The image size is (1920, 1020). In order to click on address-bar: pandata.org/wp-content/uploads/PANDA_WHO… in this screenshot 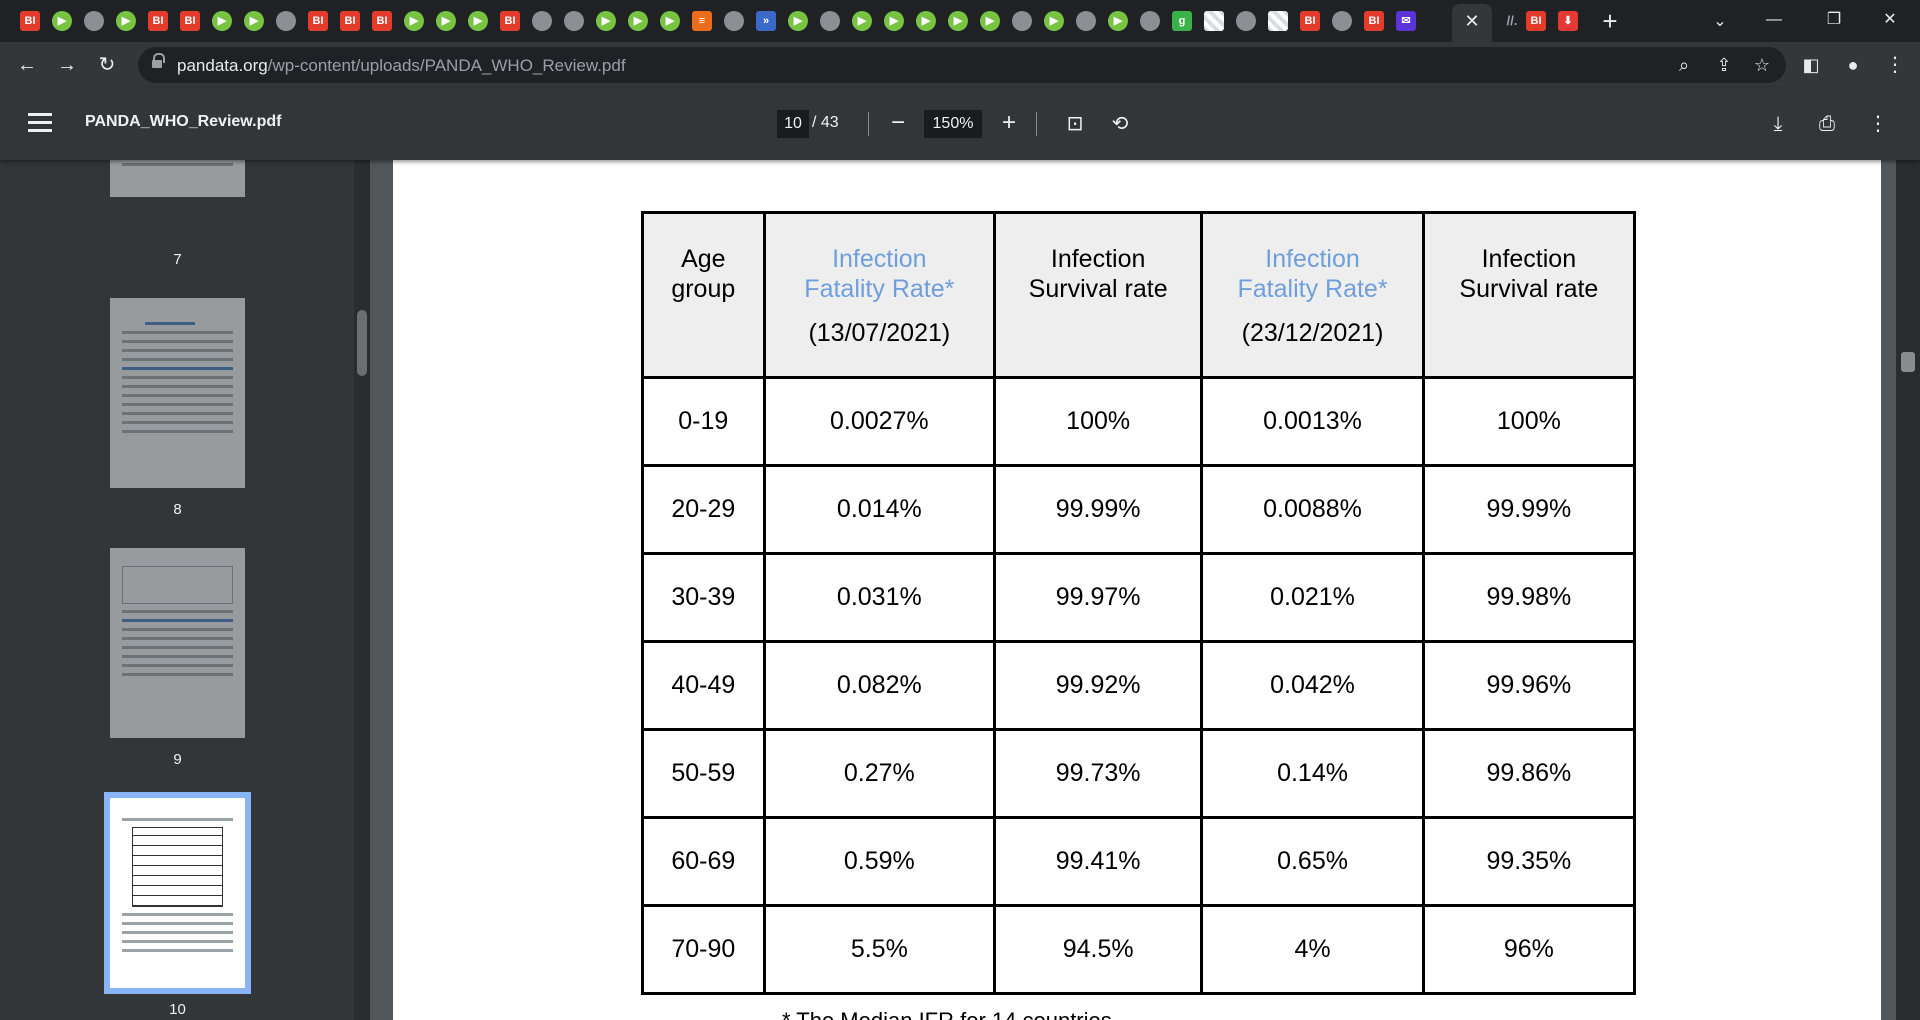, I will do `click(962, 65)`.